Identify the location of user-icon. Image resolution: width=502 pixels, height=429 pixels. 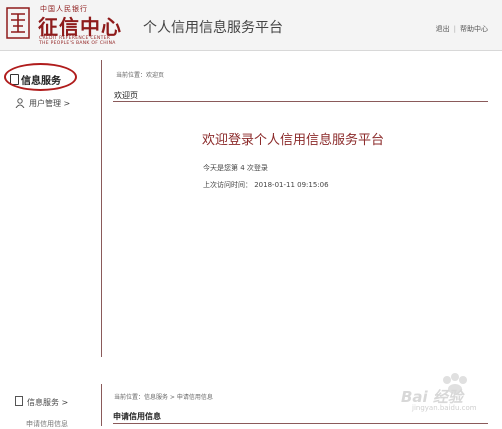
(20, 103).